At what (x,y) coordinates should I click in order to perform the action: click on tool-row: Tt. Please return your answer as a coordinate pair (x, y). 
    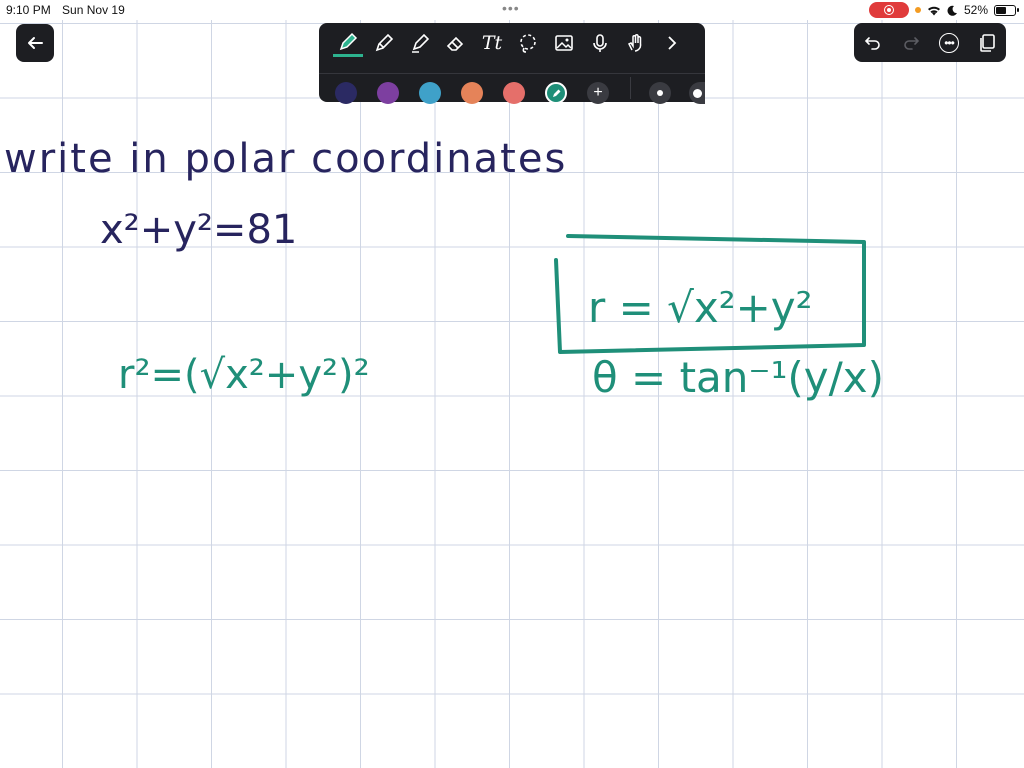
    Looking at the image, I should click on (510, 43).